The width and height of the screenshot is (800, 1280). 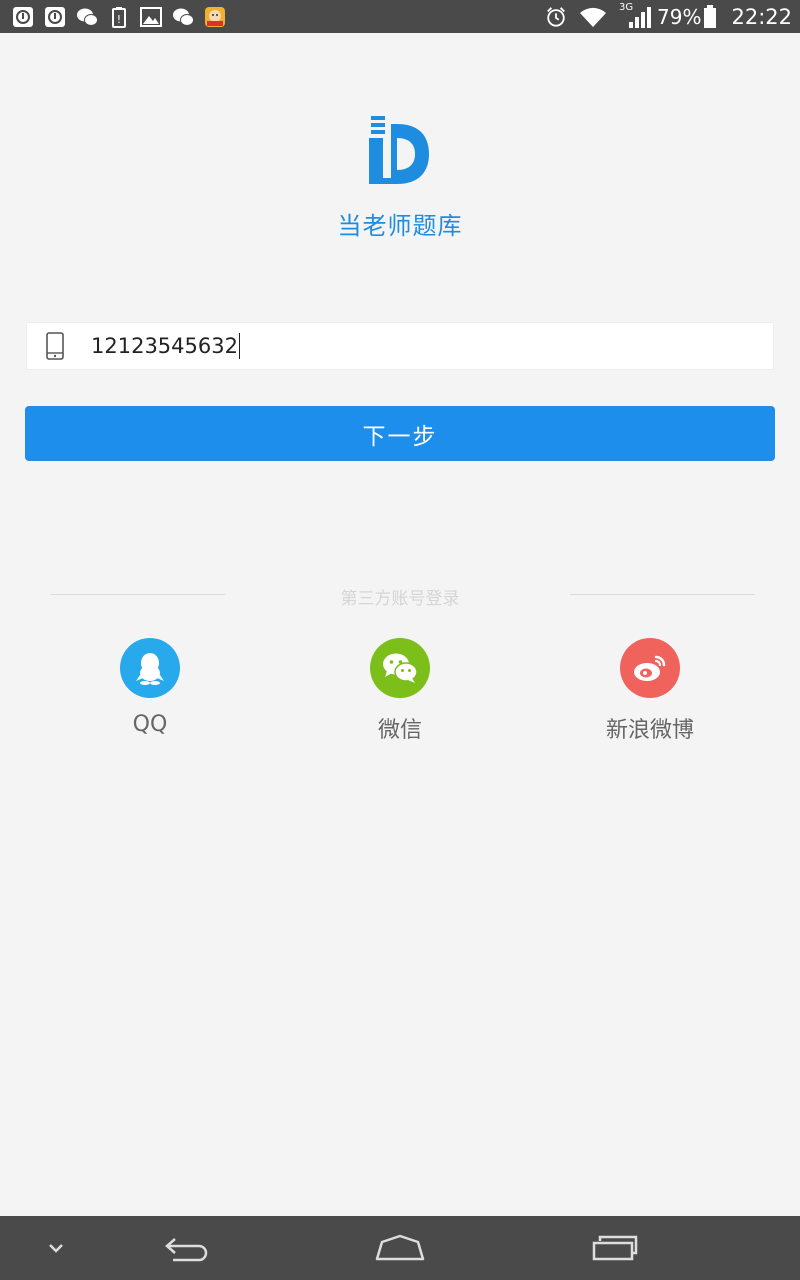 I want to click on qq-label: QQ, so click(x=150, y=724).